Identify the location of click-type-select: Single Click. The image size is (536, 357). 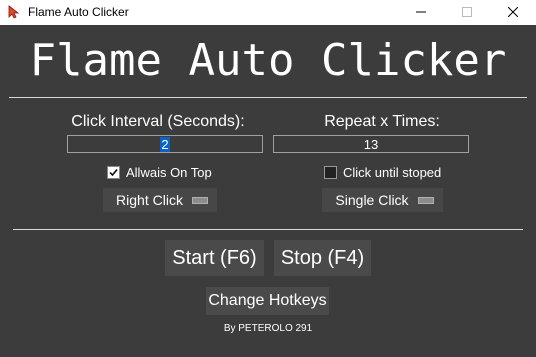
(382, 200).